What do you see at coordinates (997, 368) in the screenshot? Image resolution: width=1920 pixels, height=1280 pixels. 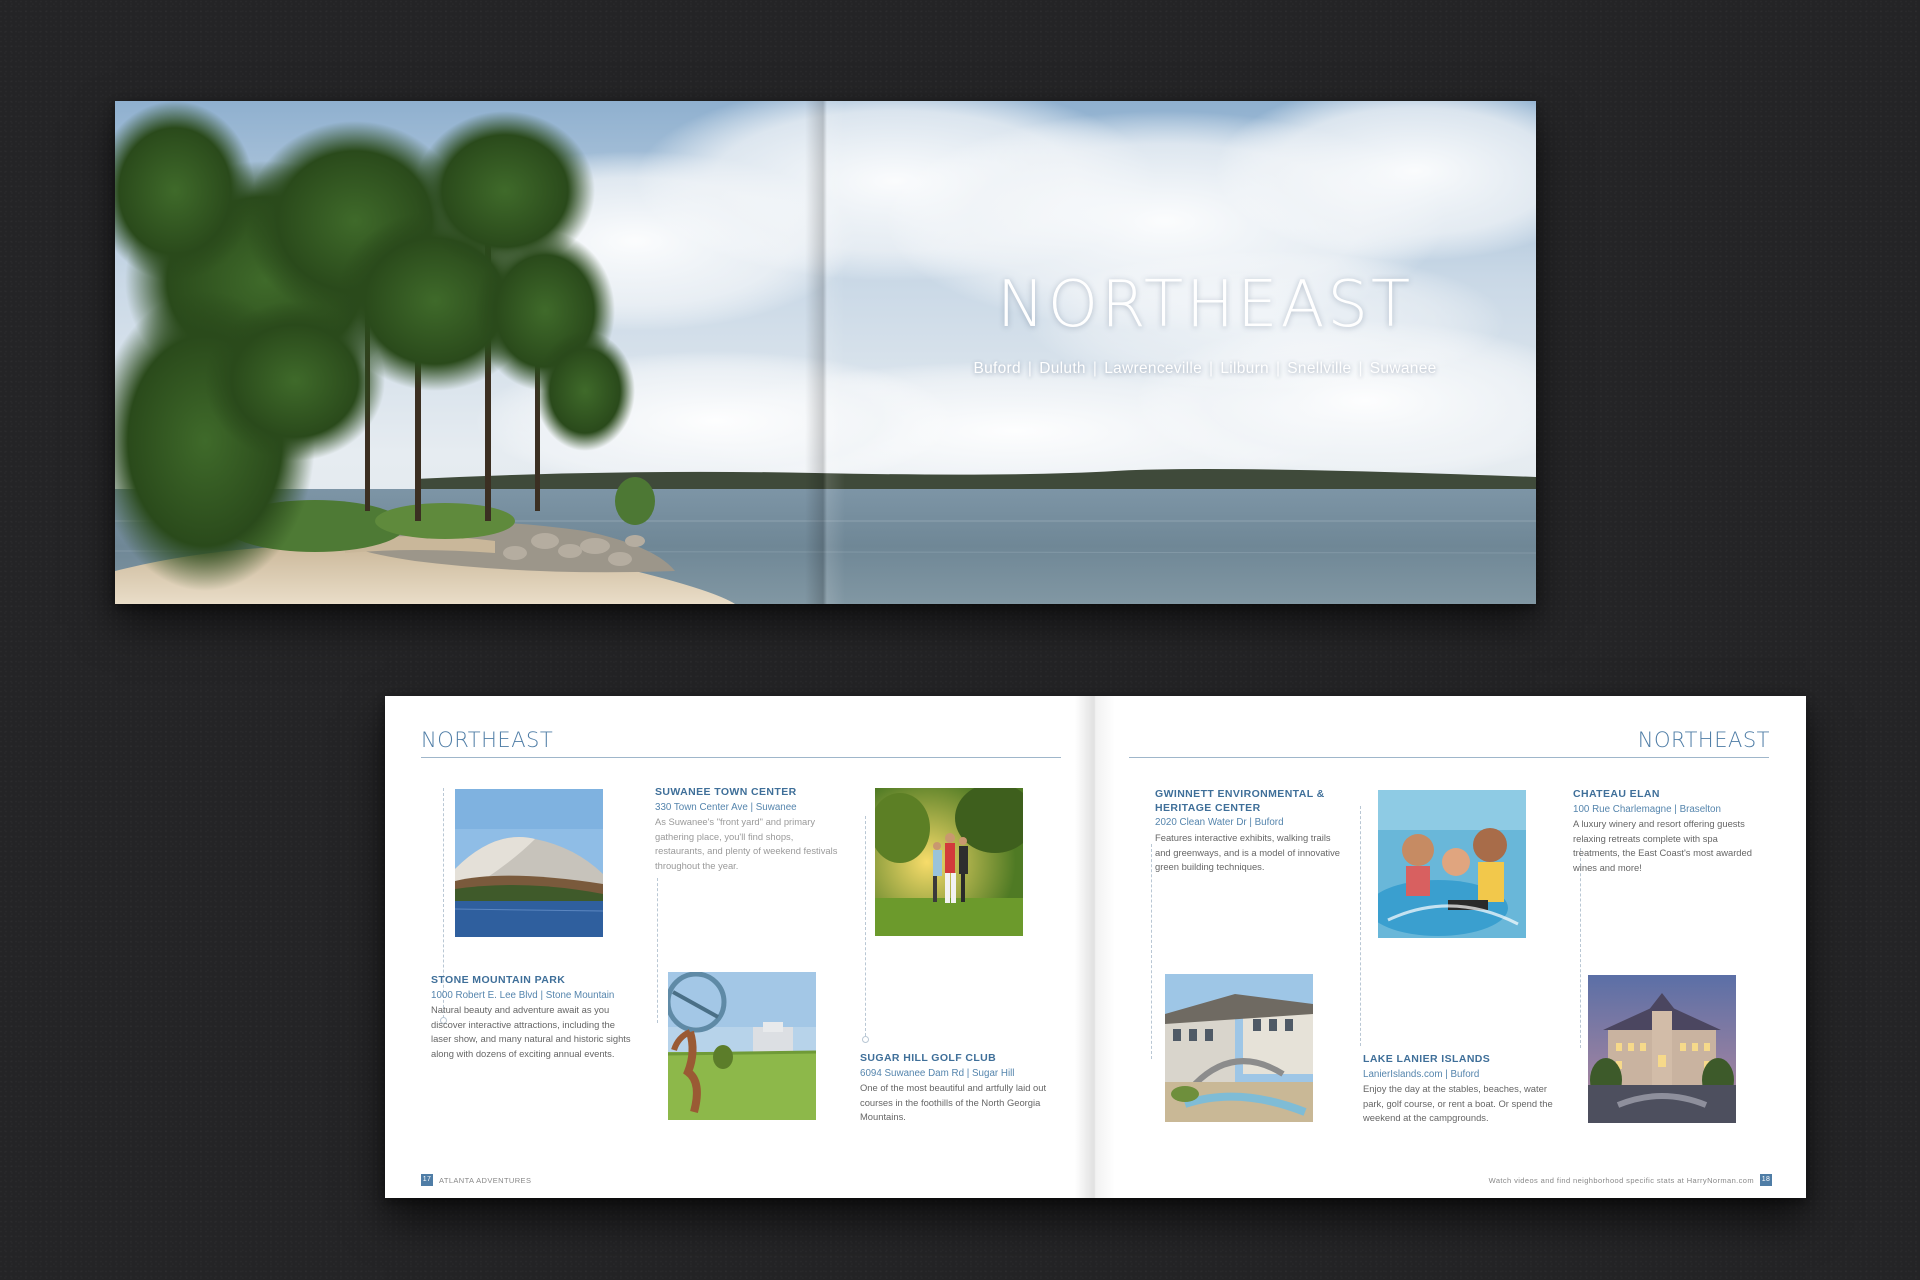 I see `city-buford: Buford` at bounding box center [997, 368].